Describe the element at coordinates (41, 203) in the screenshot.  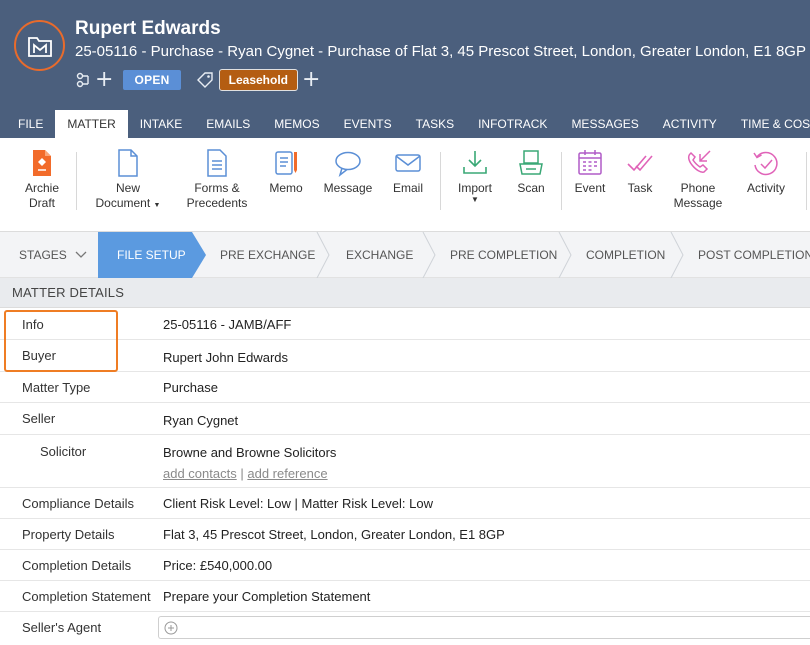
I see `archie-label-2: Draft` at that location.